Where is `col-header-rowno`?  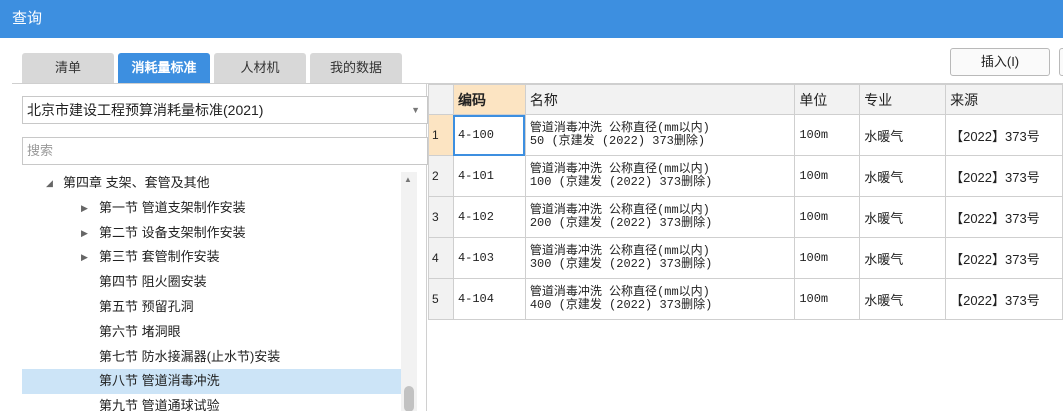
col-header-rowno is located at coordinates (441, 99).